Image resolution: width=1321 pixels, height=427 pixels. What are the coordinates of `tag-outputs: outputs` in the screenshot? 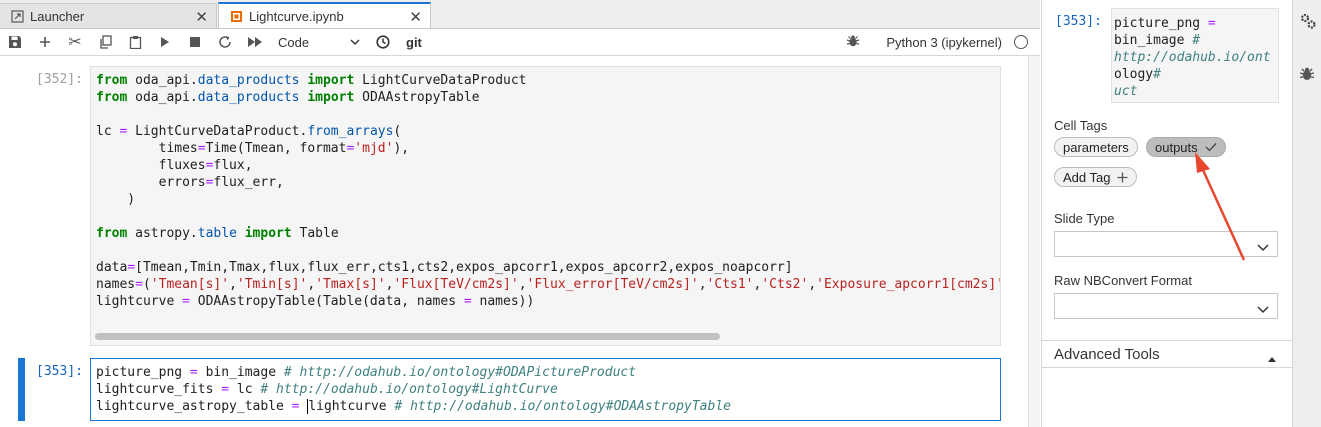 It's located at (1186, 147).